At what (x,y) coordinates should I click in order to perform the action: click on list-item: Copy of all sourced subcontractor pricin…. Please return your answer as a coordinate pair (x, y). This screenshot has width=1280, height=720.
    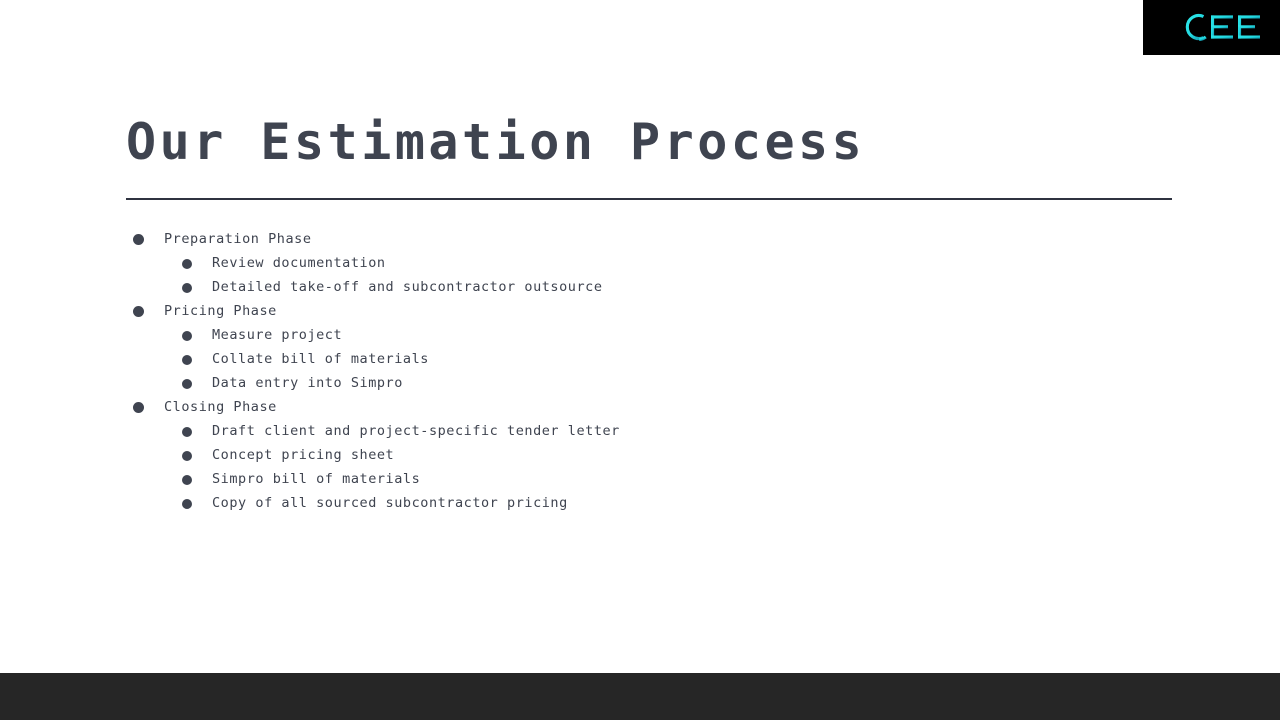
    Looking at the image, I should click on (626, 504).